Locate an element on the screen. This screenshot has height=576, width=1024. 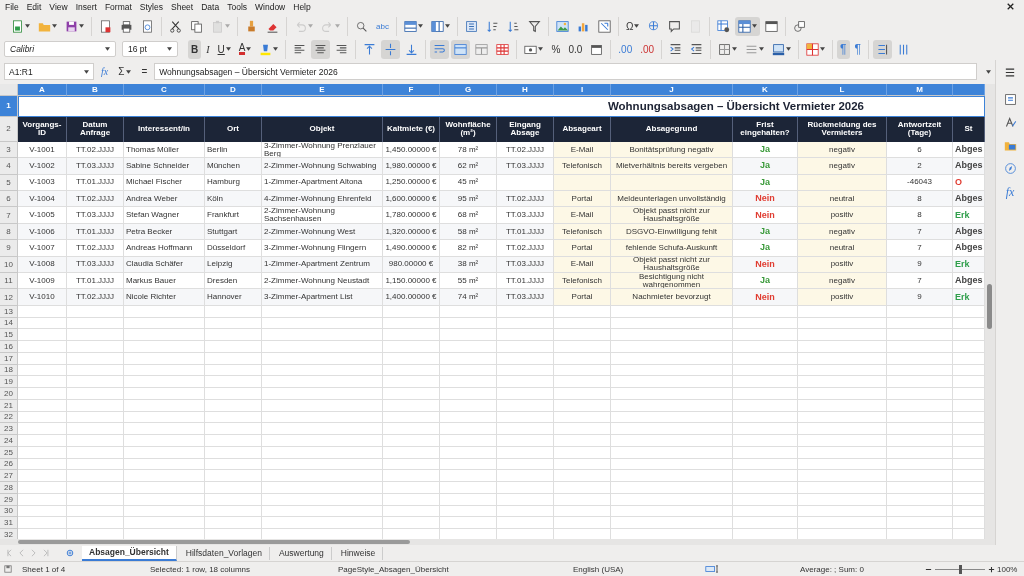
row-header: 2 is located at coordinates (9, 129).